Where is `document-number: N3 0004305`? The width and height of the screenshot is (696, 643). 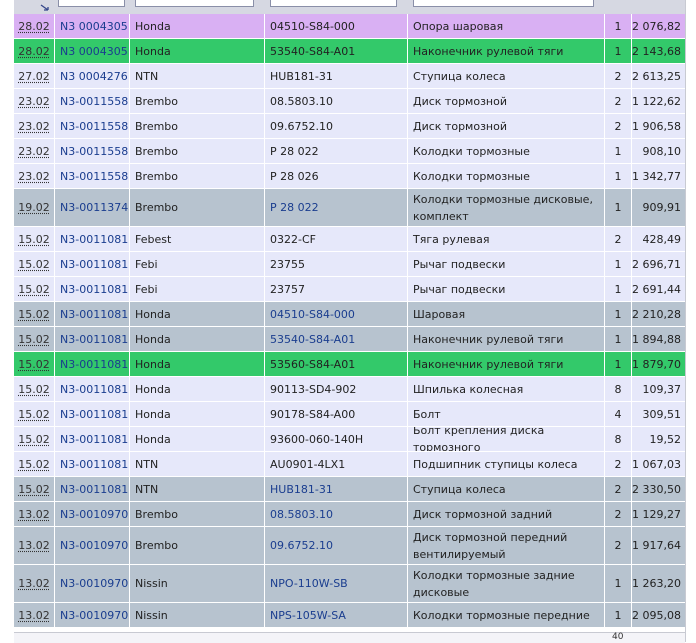
document-number: N3 0004305 is located at coordinates (94, 26).